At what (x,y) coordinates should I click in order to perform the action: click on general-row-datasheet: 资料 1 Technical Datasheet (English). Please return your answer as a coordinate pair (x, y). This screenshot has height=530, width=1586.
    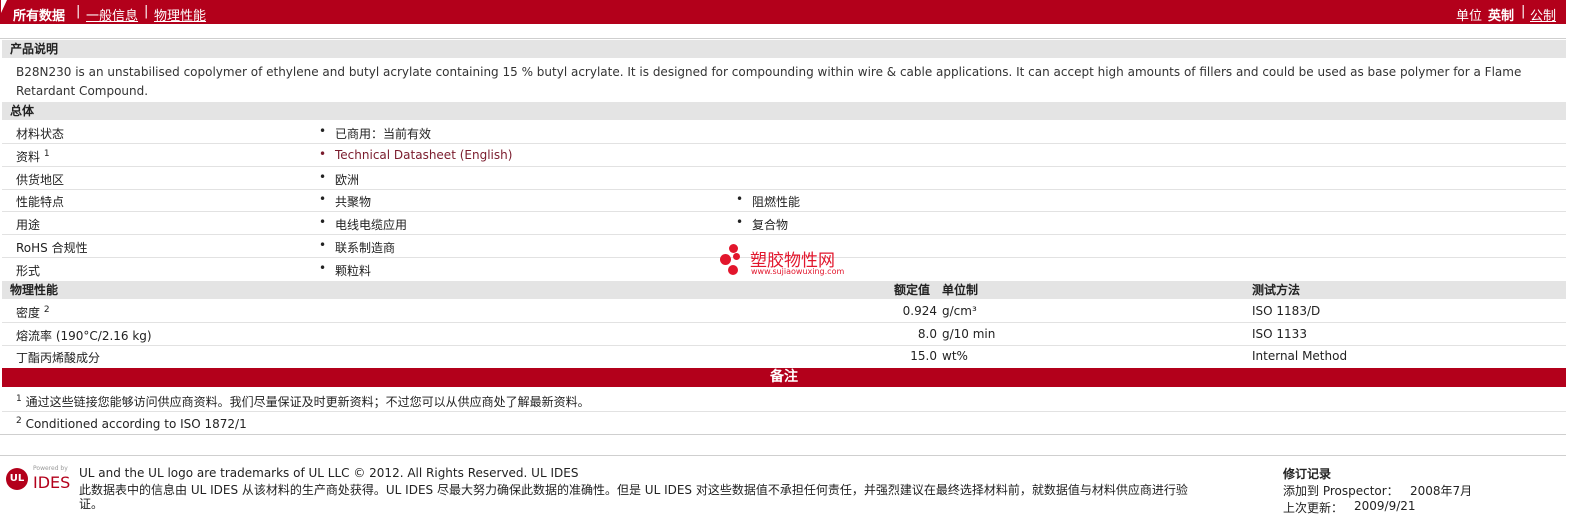
    Looking at the image, I should click on (784, 155).